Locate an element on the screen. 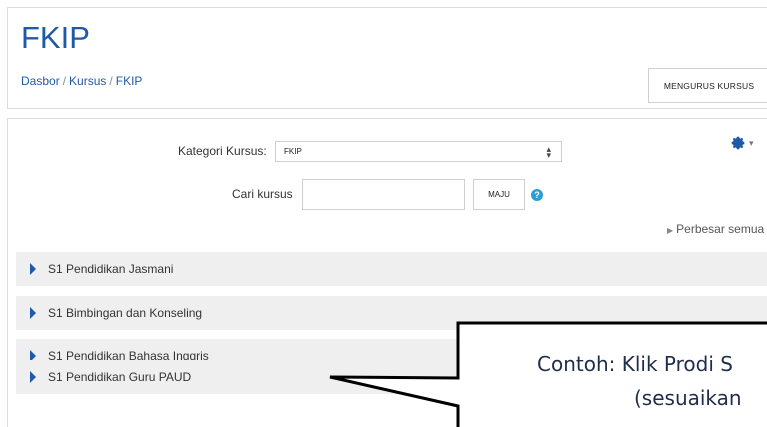 The height and width of the screenshot is (427, 767). select-arrows-icon: ▴ ▾ is located at coordinates (548, 152).